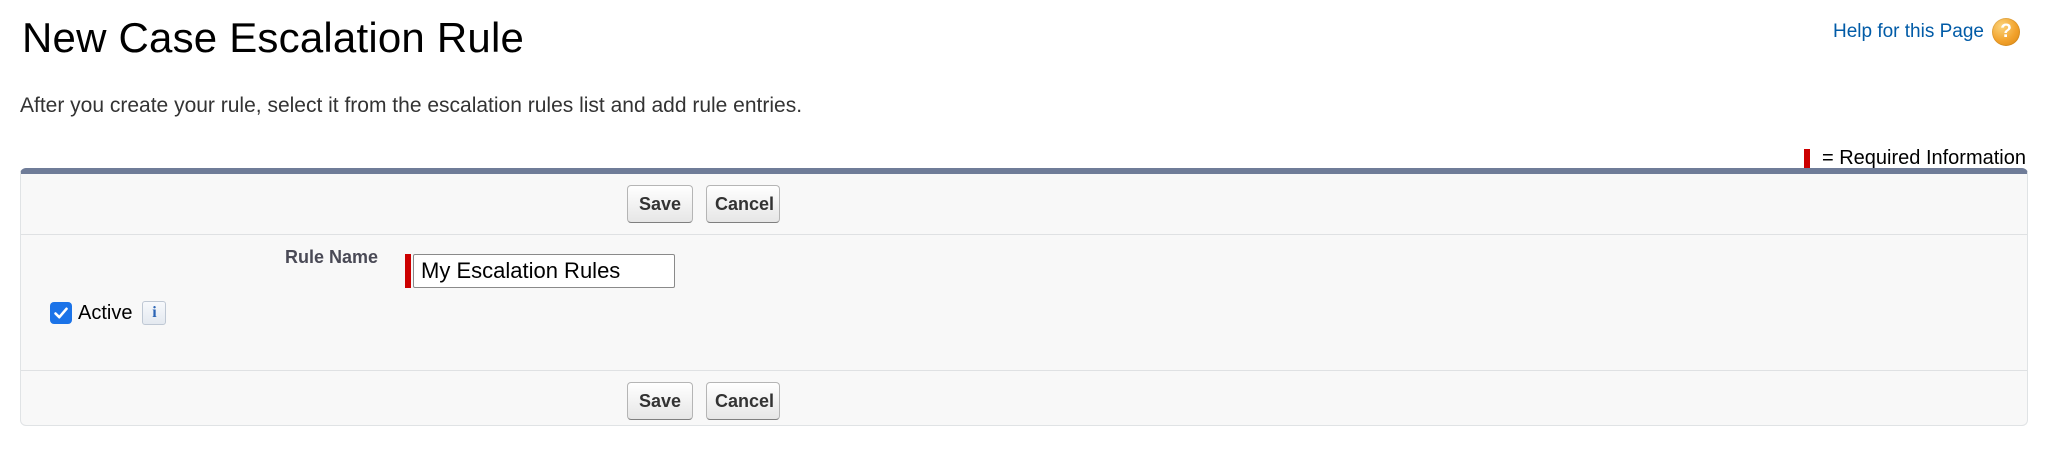  I want to click on required-legend-label: = Required Information, so click(1923, 158).